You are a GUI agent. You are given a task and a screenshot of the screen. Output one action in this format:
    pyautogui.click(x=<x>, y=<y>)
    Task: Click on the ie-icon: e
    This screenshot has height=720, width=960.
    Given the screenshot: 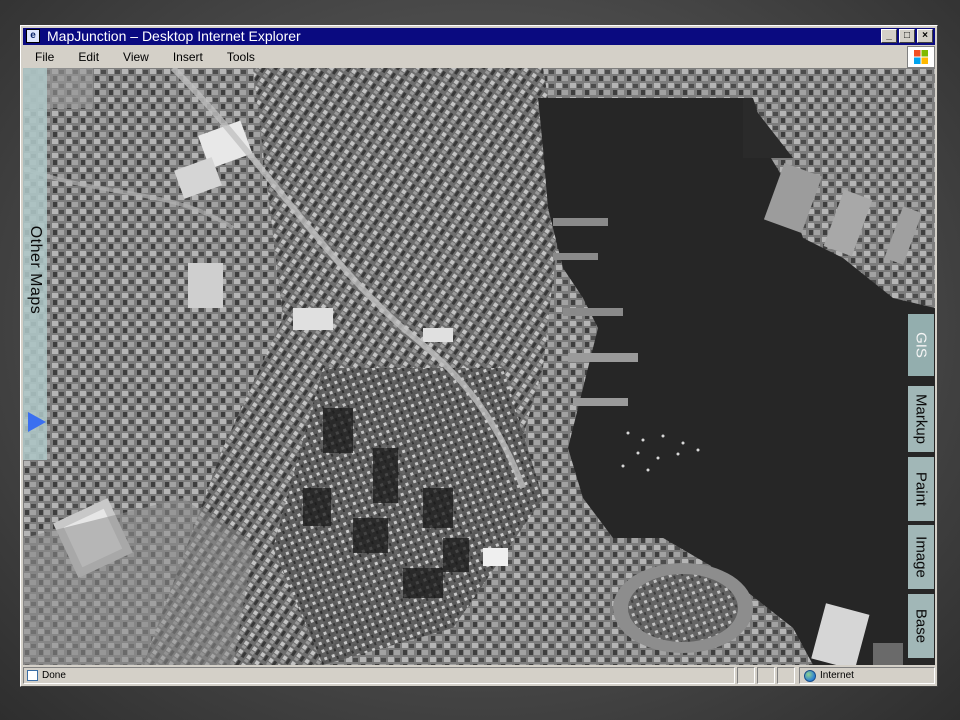 What is the action you would take?
    pyautogui.click(x=33, y=36)
    